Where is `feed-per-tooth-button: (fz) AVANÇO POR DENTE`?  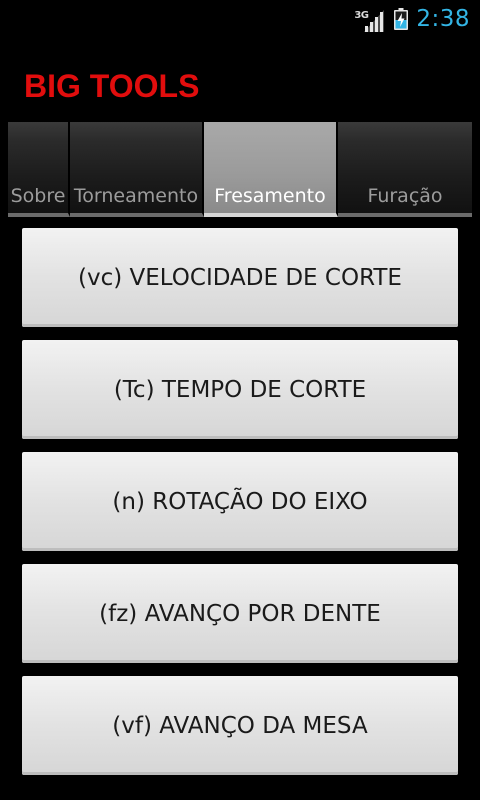
feed-per-tooth-button: (fz) AVANÇO POR DENTE is located at coordinates (240, 613).